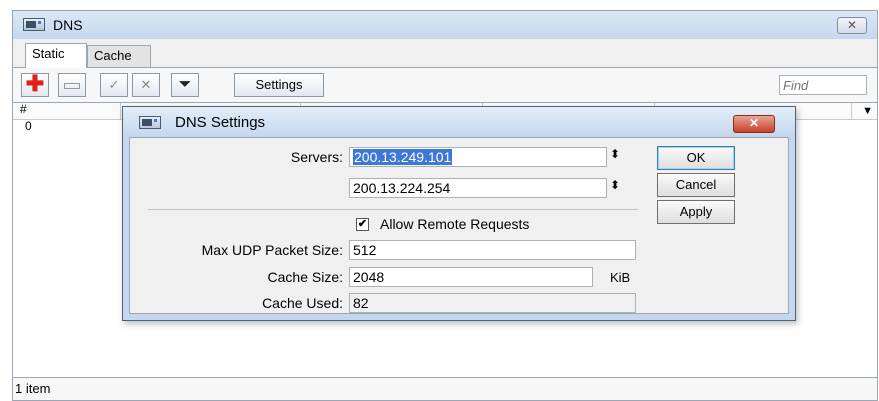  What do you see at coordinates (478, 157) in the screenshot?
I see `server-1-field: 200.13.249.101` at bounding box center [478, 157].